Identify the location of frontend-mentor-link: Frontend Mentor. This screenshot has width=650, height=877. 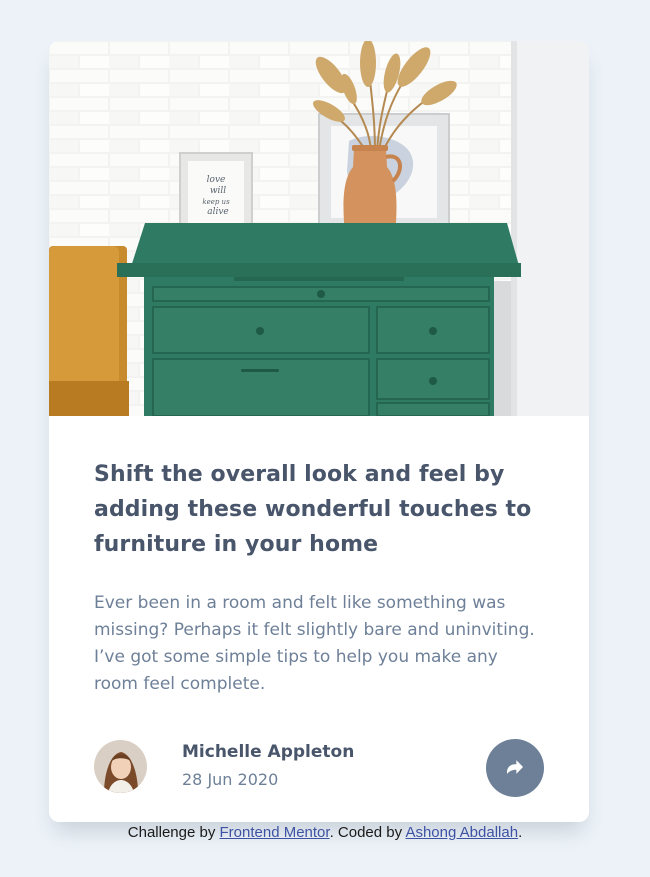
(275, 832).